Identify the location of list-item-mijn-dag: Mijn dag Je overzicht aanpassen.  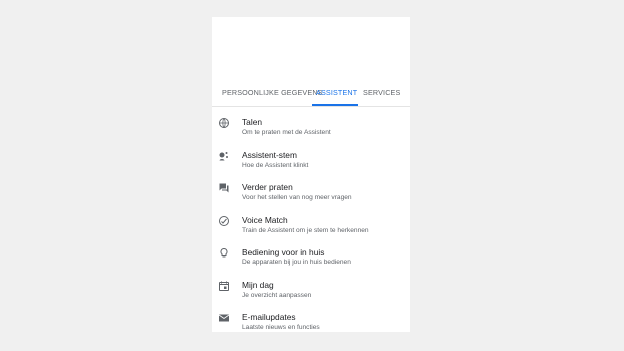
(311, 286).